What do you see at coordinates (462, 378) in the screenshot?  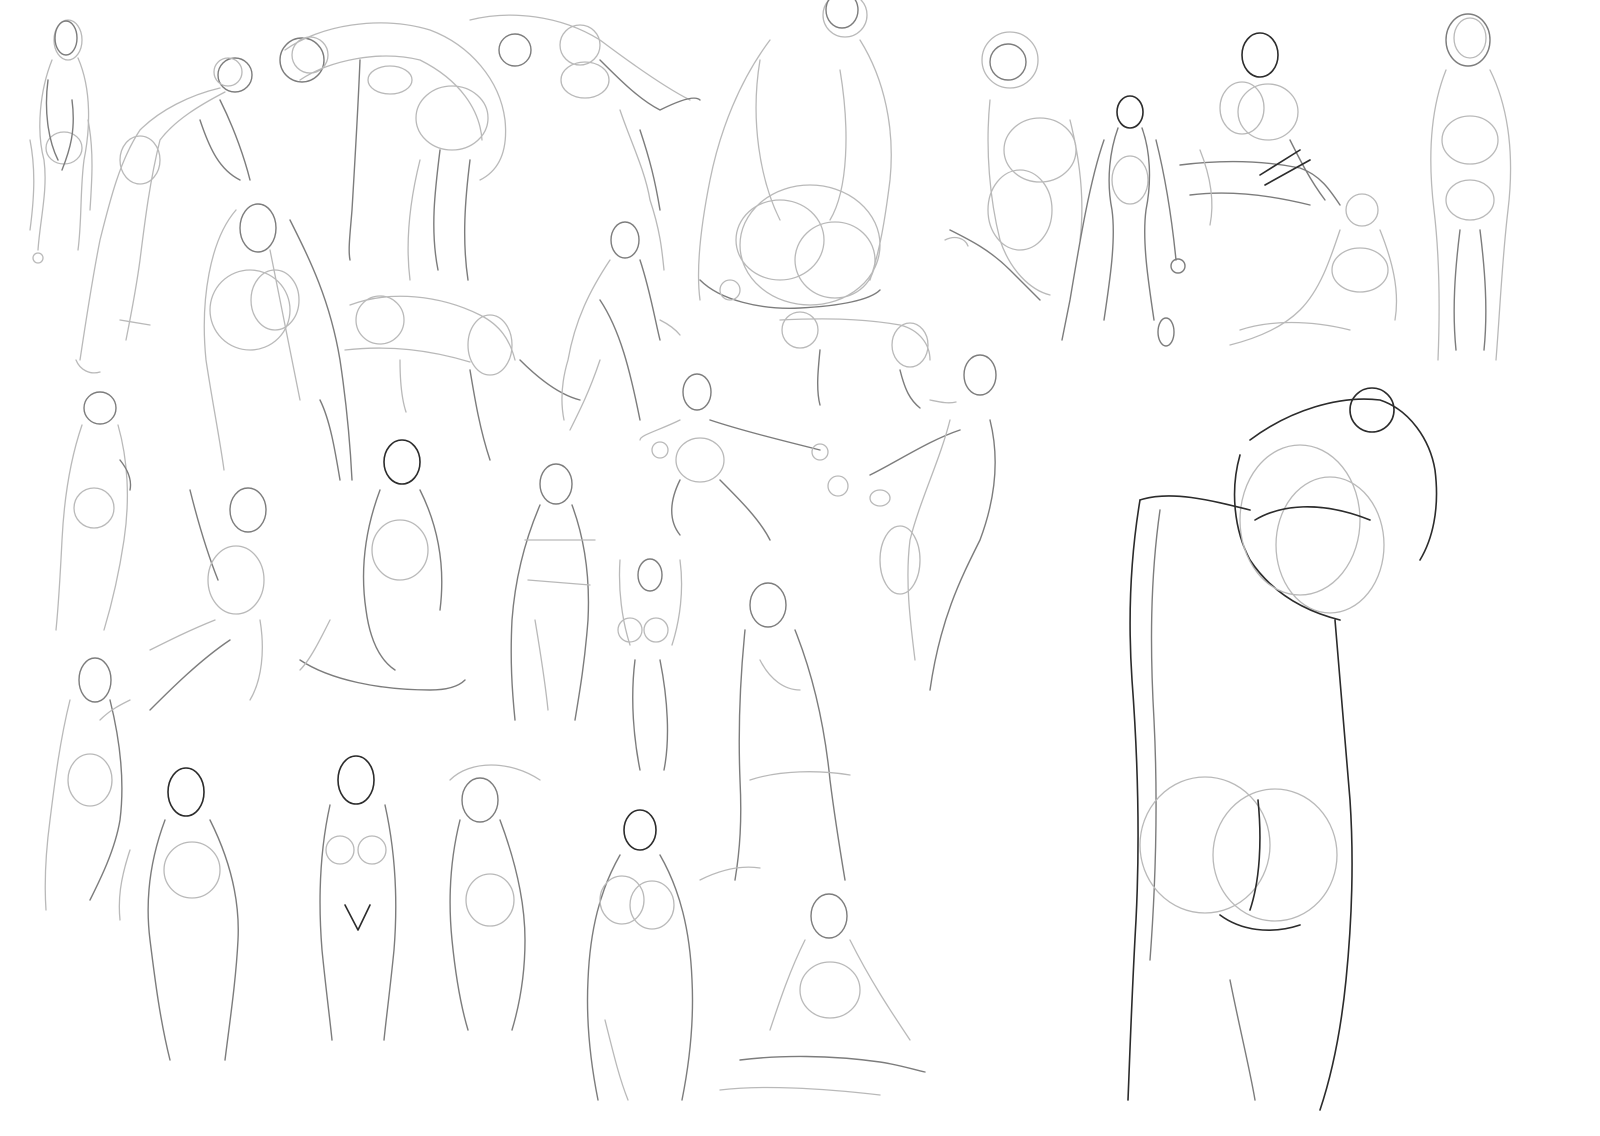 I see `figure-all-fours` at bounding box center [462, 378].